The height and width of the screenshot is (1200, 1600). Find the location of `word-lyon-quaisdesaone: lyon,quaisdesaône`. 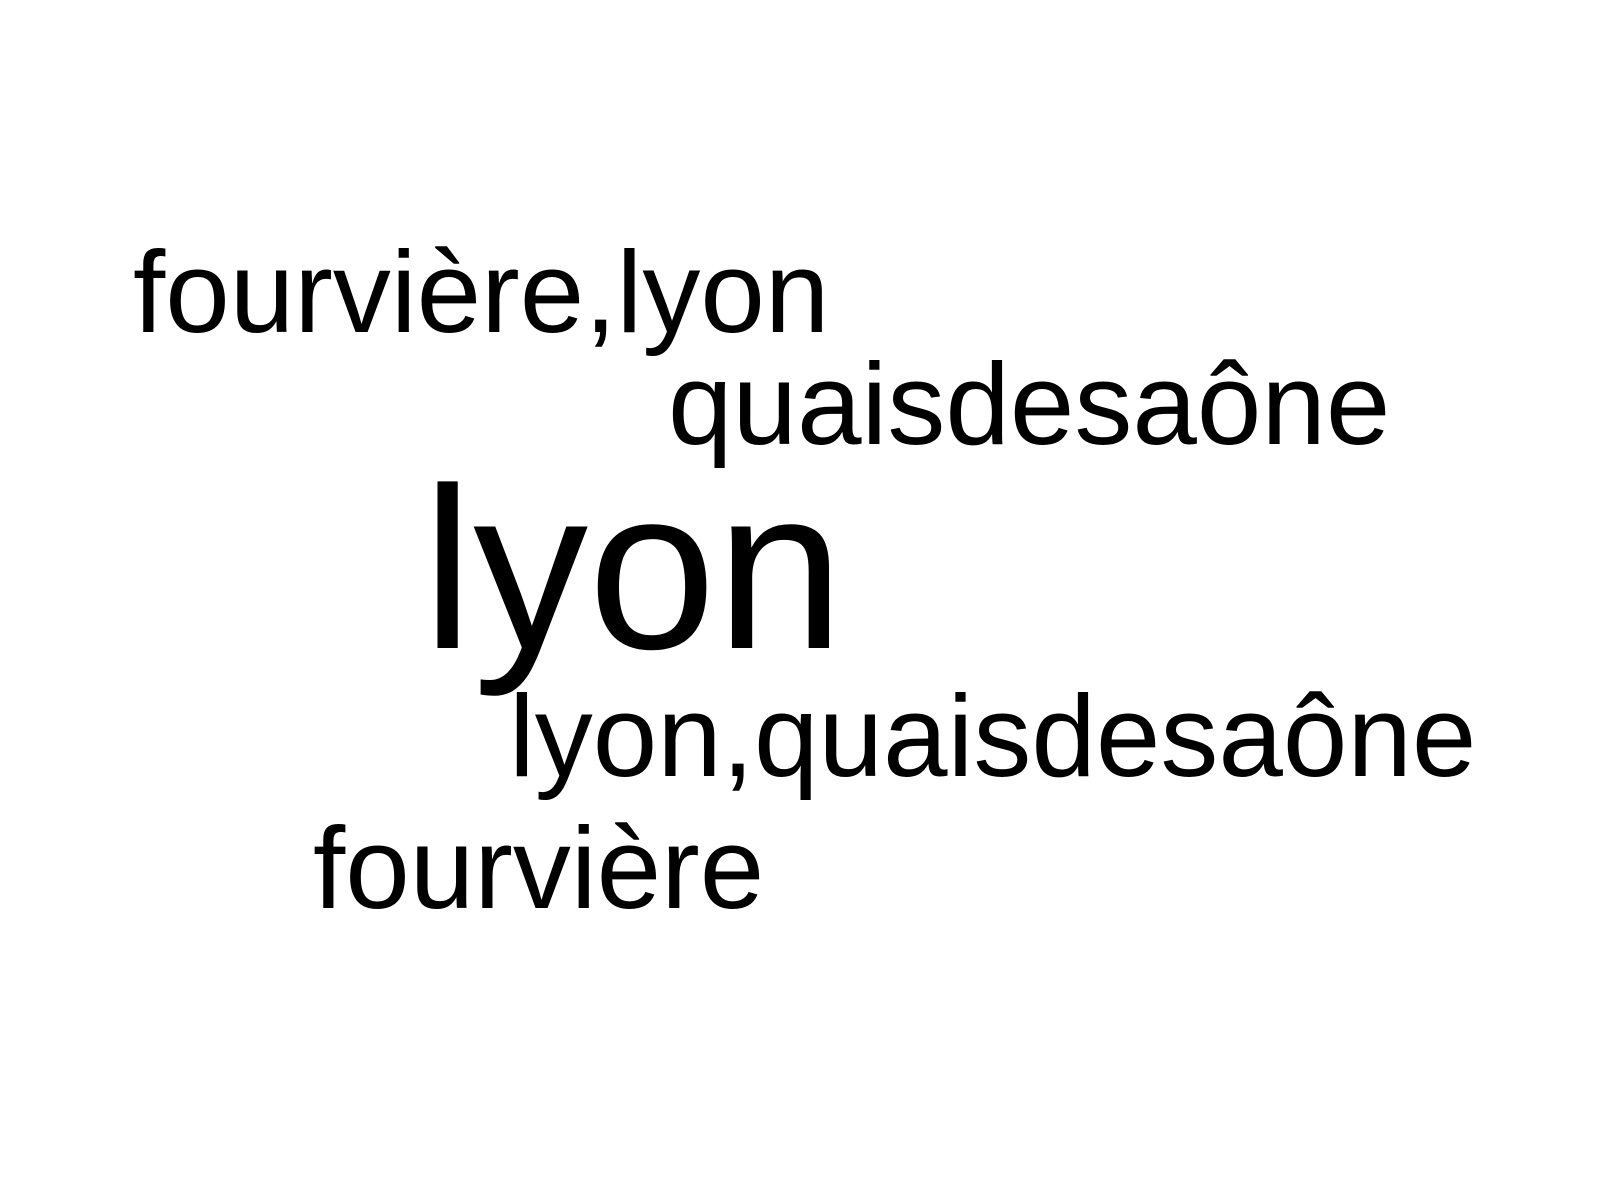

word-lyon-quaisdesaone: lyon,quaisdesaône is located at coordinates (993, 736).